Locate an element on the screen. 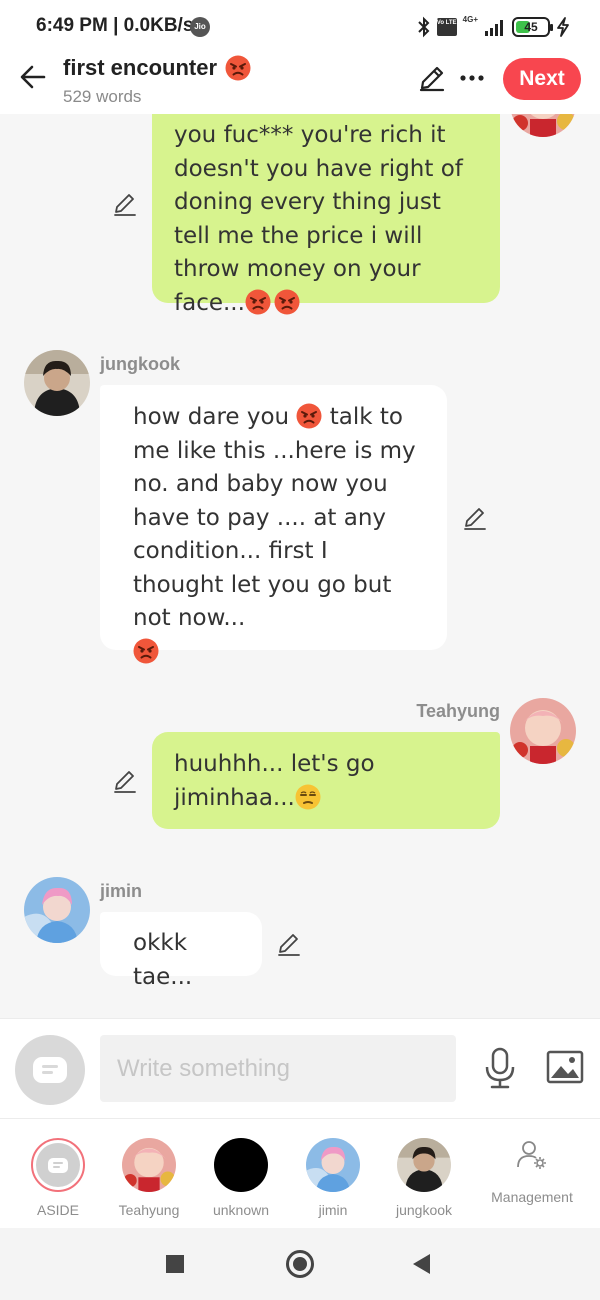 This screenshot has width=600, height=1300. status-icons: Vo LTE 4G+ 45 is located at coordinates (493, 27).